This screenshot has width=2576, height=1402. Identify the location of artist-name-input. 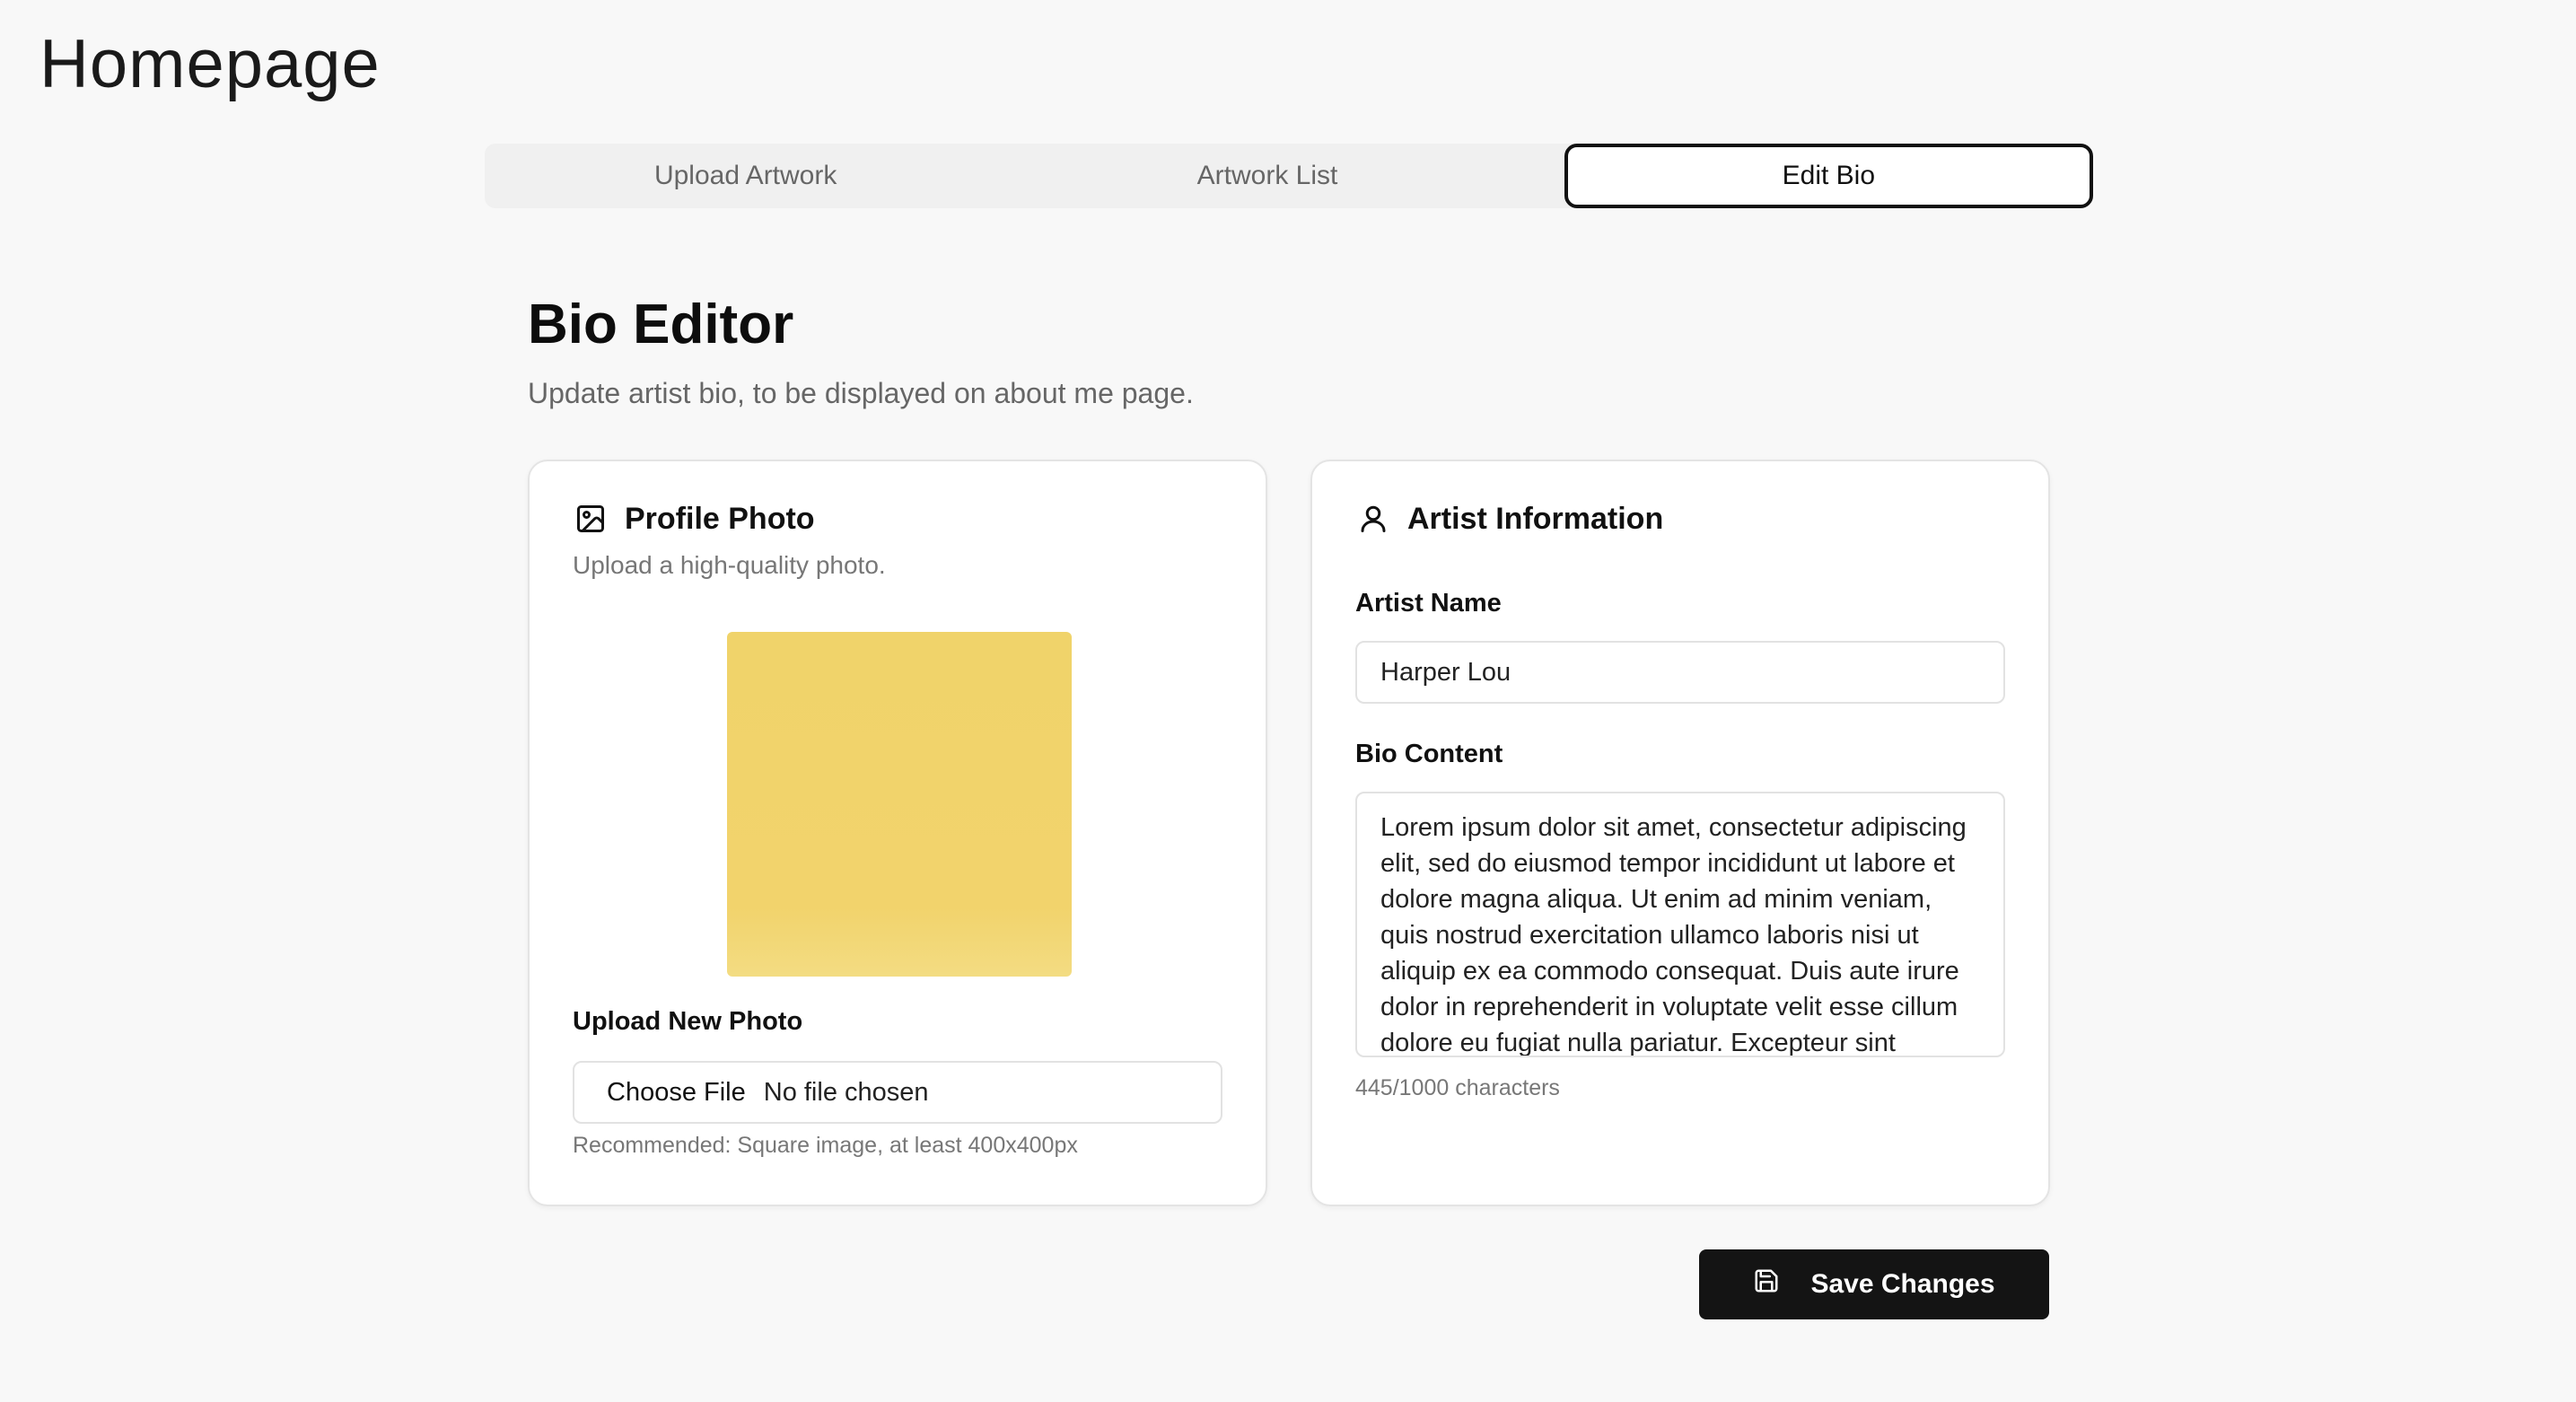
(1680, 673).